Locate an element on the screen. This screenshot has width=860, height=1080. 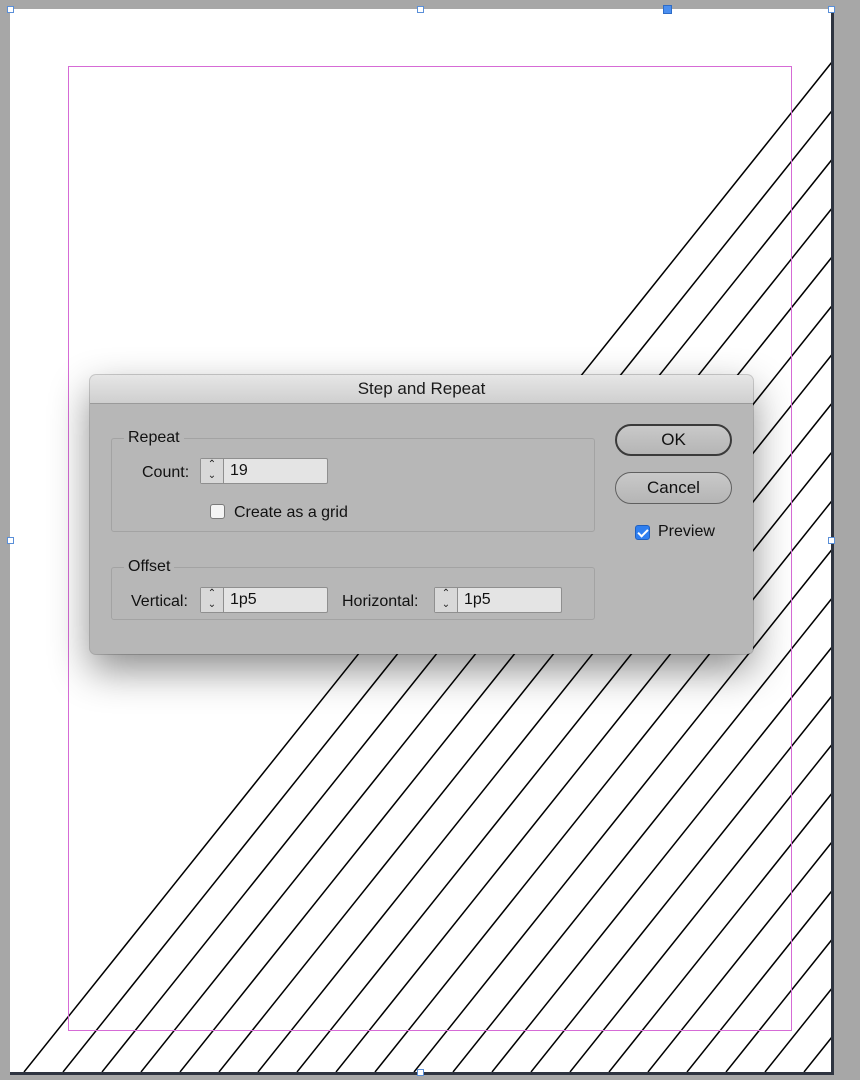
horizontal-label: Horizontal: is located at coordinates (380, 601).